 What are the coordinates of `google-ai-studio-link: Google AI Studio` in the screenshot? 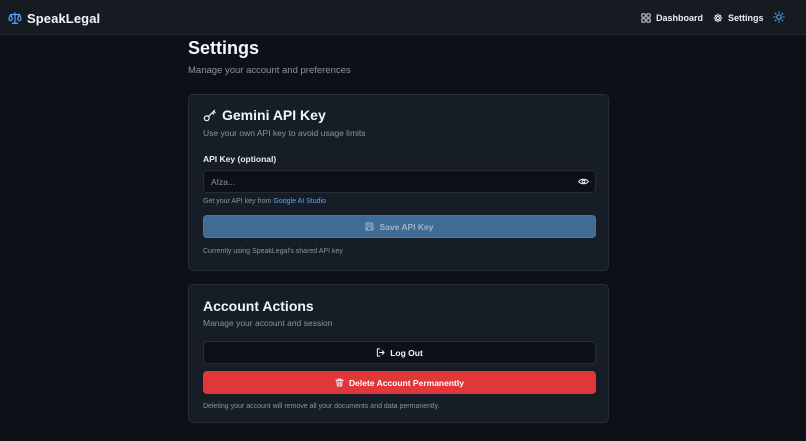 It's located at (299, 201).